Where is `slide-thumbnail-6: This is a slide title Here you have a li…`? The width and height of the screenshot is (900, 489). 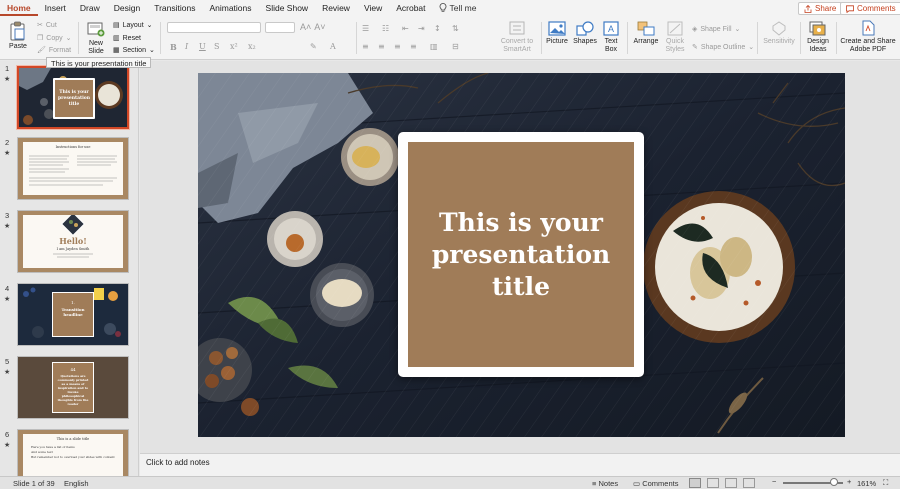 slide-thumbnail-6: This is a slide title Here you have a li… is located at coordinates (73, 452).